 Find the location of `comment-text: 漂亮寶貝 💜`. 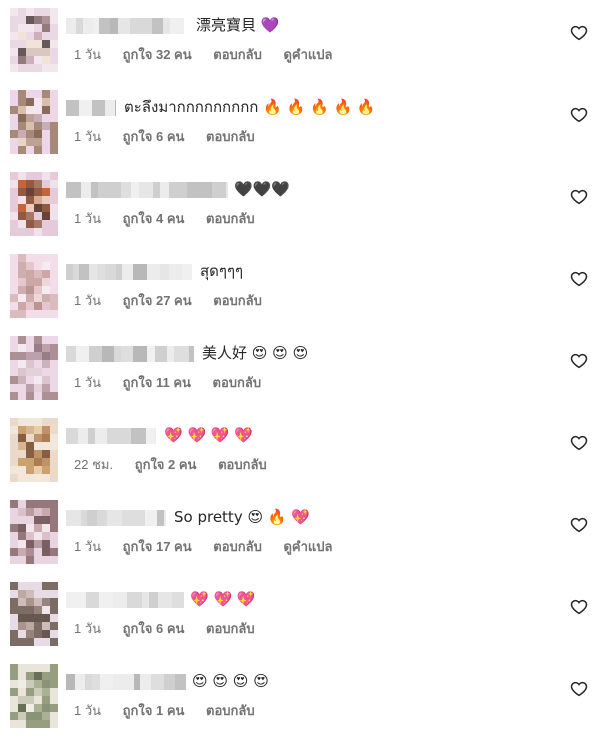

comment-text: 漂亮寶貝 💜 is located at coordinates (238, 25).